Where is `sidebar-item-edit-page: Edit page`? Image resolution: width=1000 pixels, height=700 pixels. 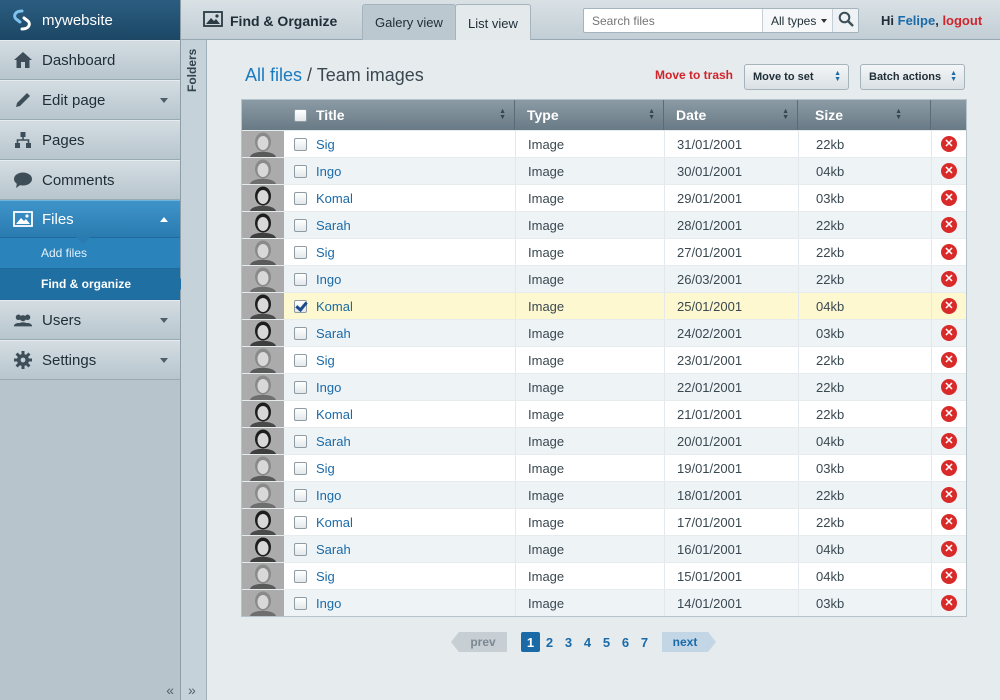
sidebar-item-edit-page: Edit page is located at coordinates (90, 100).